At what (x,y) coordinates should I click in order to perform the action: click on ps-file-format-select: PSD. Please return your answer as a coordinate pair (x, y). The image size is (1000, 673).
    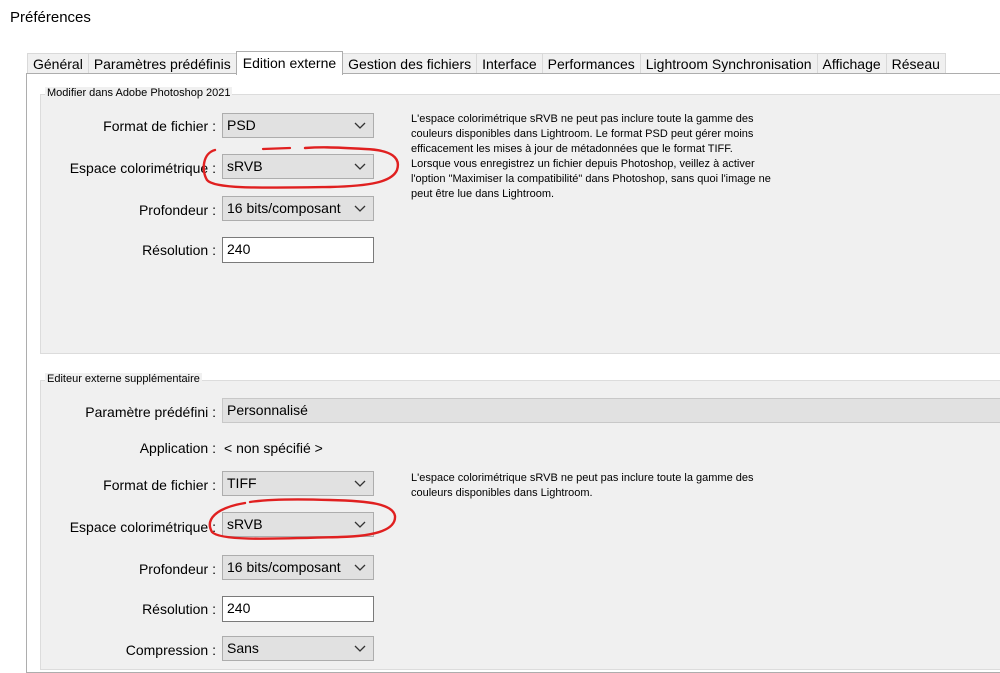
    Looking at the image, I should click on (298, 125).